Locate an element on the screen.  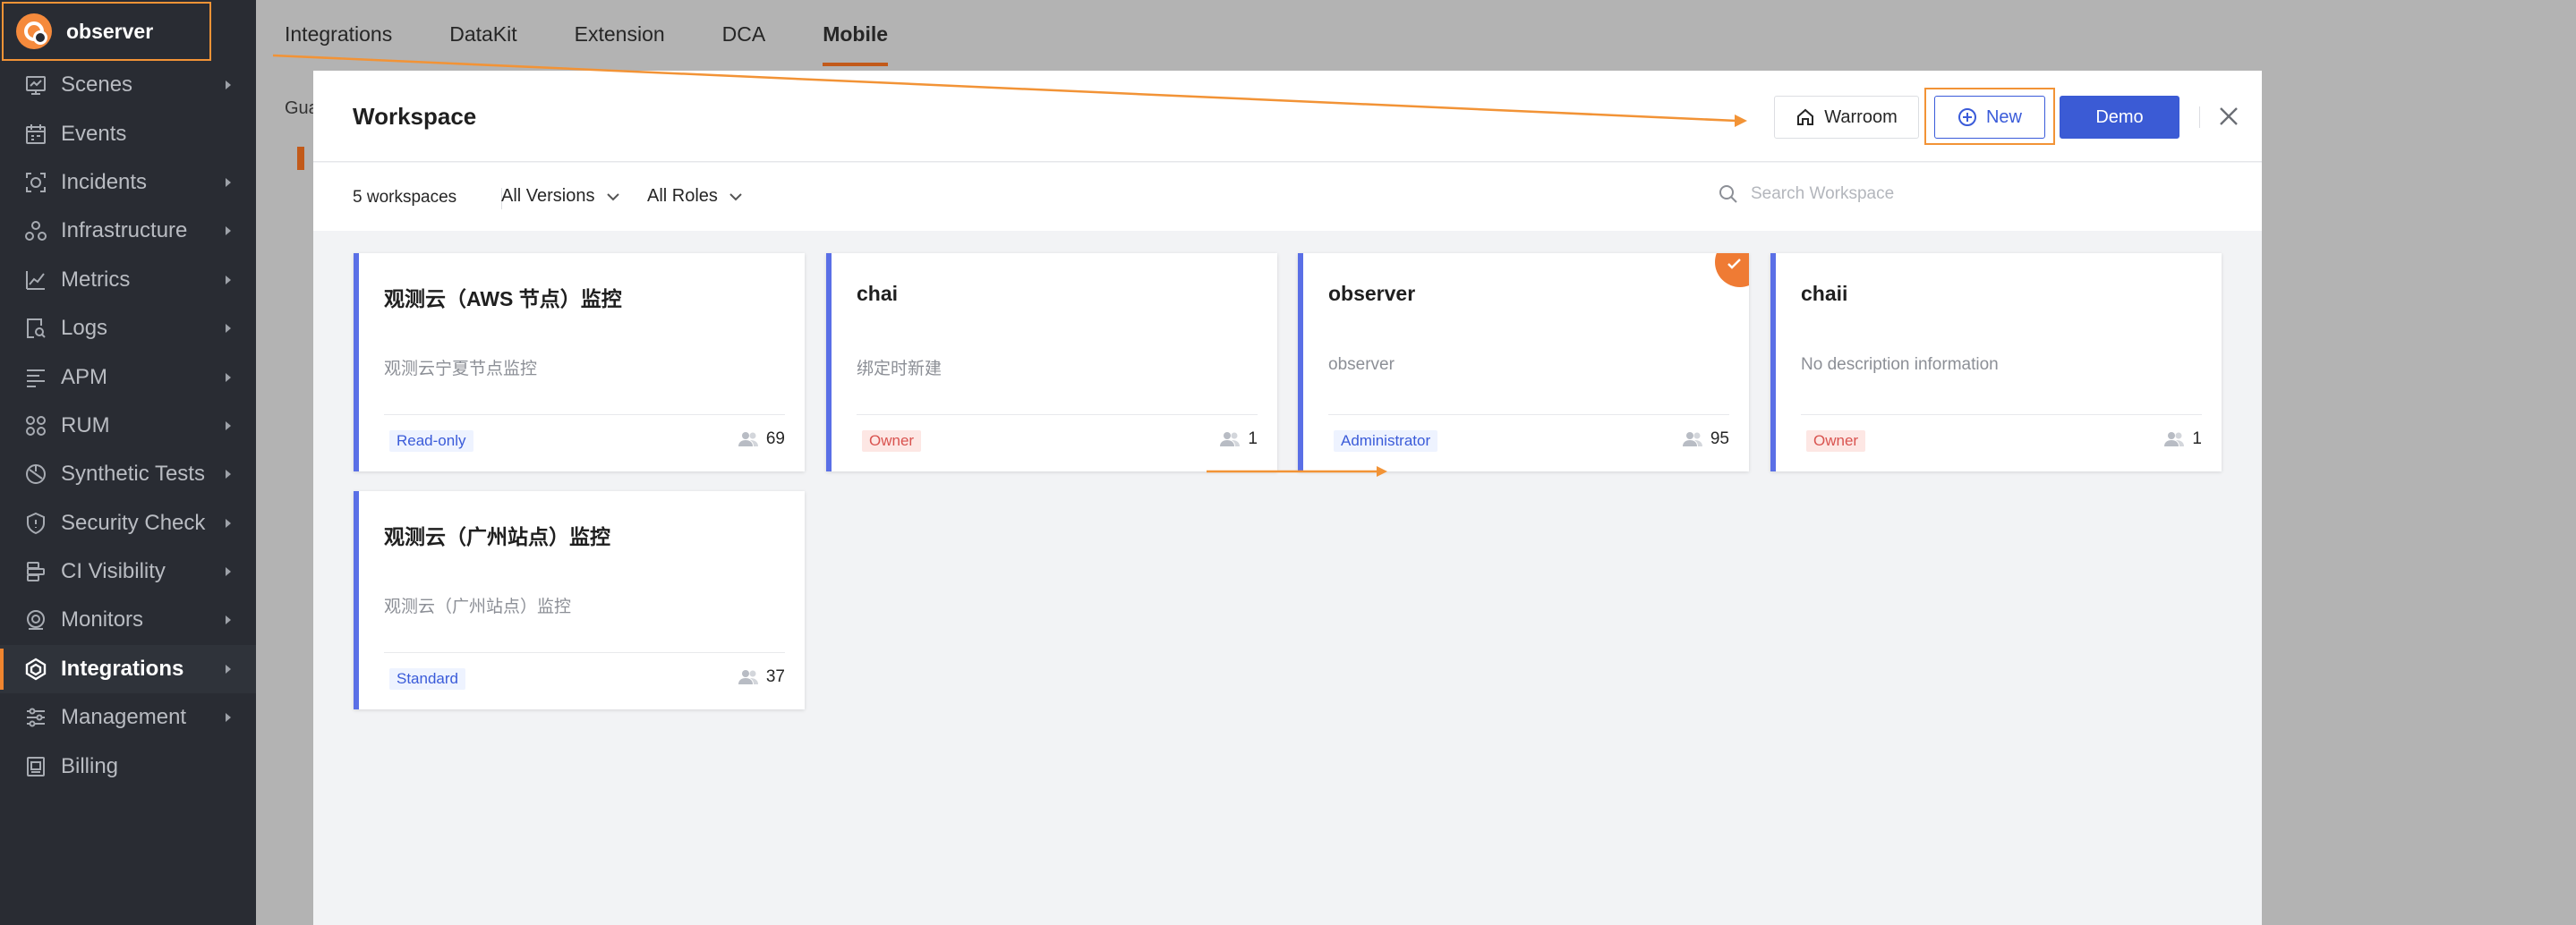
workspace-card: chai 绑定时新建 Owner 1 is located at coordinates (1051, 362).